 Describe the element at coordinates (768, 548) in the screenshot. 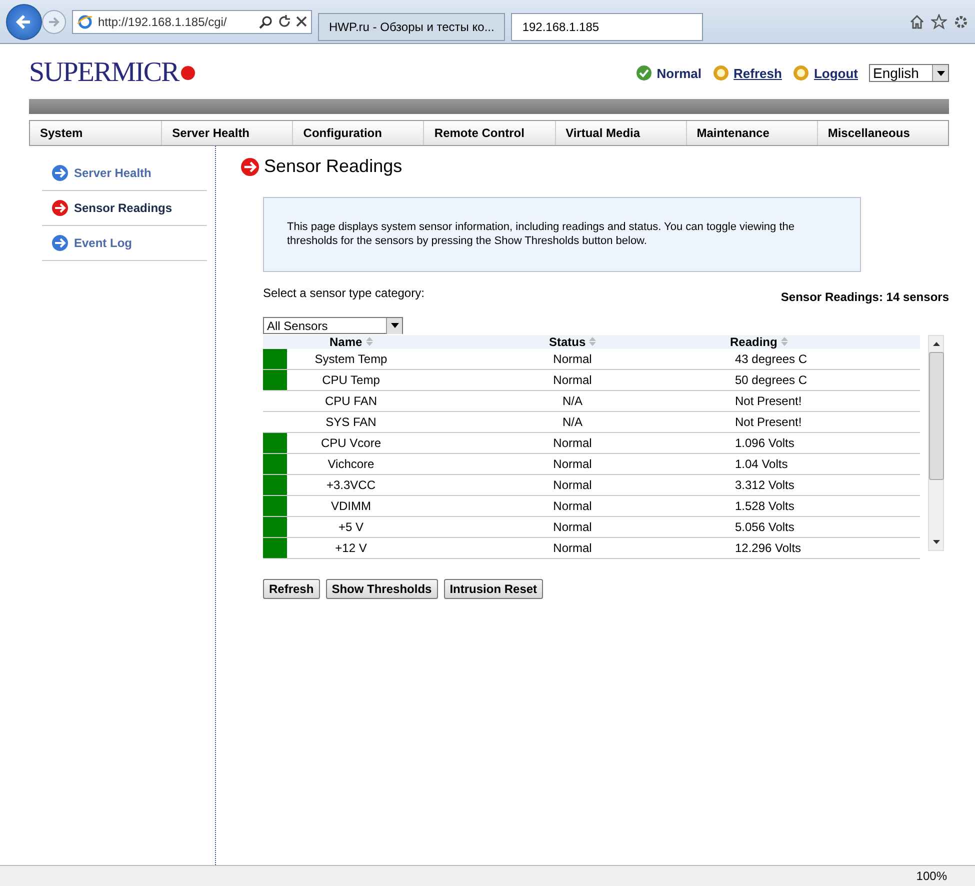

I see `table-cell-text: 12.296 Volts` at that location.